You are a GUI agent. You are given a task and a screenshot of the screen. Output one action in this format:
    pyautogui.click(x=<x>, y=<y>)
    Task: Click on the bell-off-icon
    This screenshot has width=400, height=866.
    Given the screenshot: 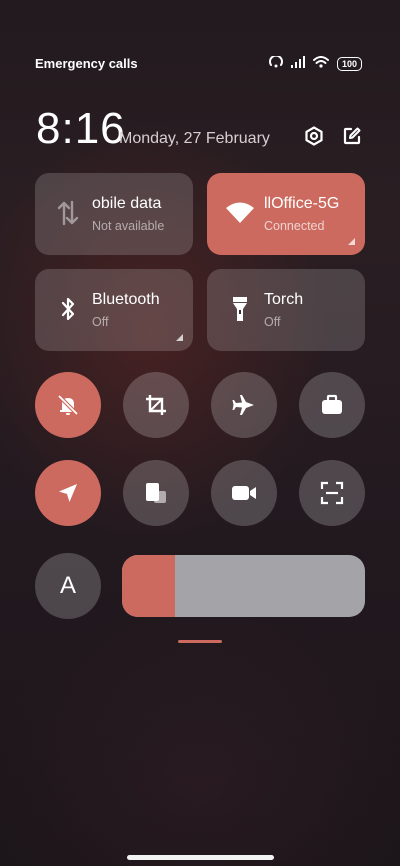 What is the action you would take?
    pyautogui.click(x=68, y=405)
    